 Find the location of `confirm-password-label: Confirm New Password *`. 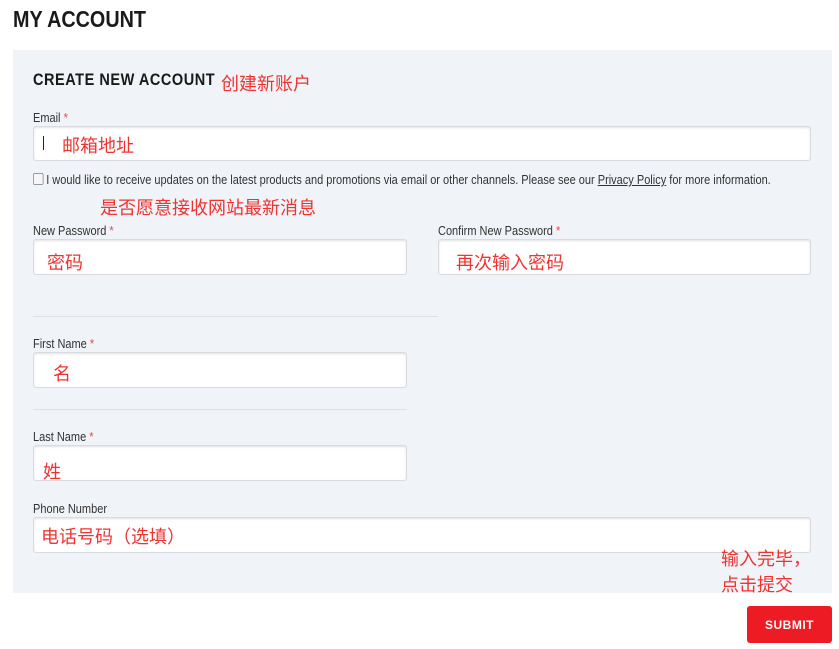

confirm-password-label: Confirm New Password * is located at coordinates (499, 231).